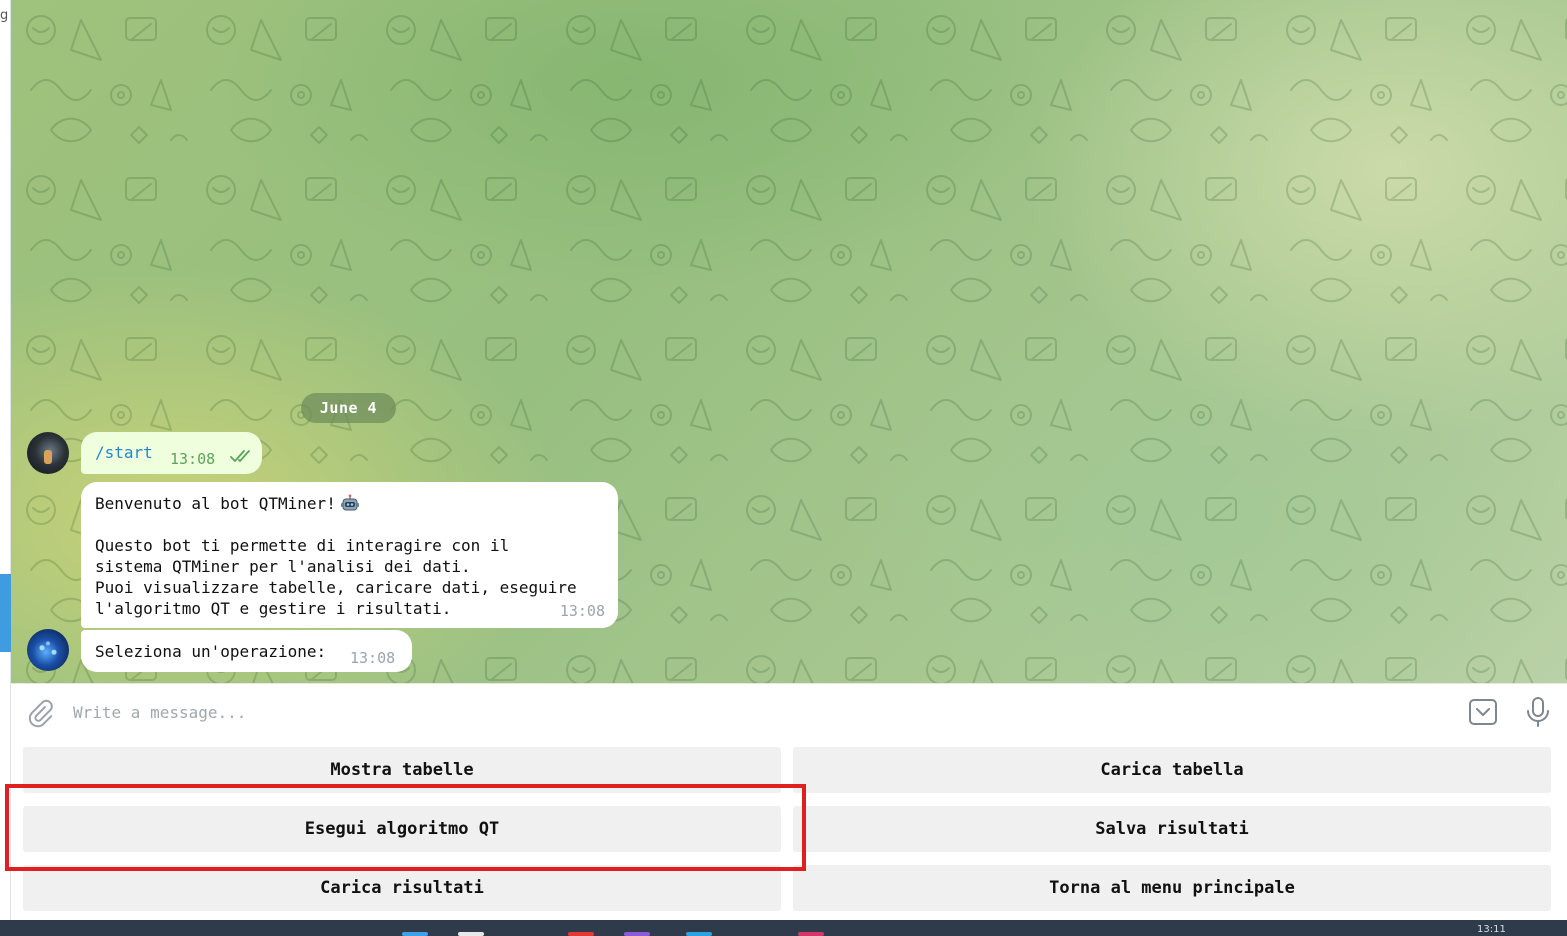 Image resolution: width=1567 pixels, height=936 pixels. I want to click on mostra-tabelle-button: Mostra tabelle, so click(402, 770).